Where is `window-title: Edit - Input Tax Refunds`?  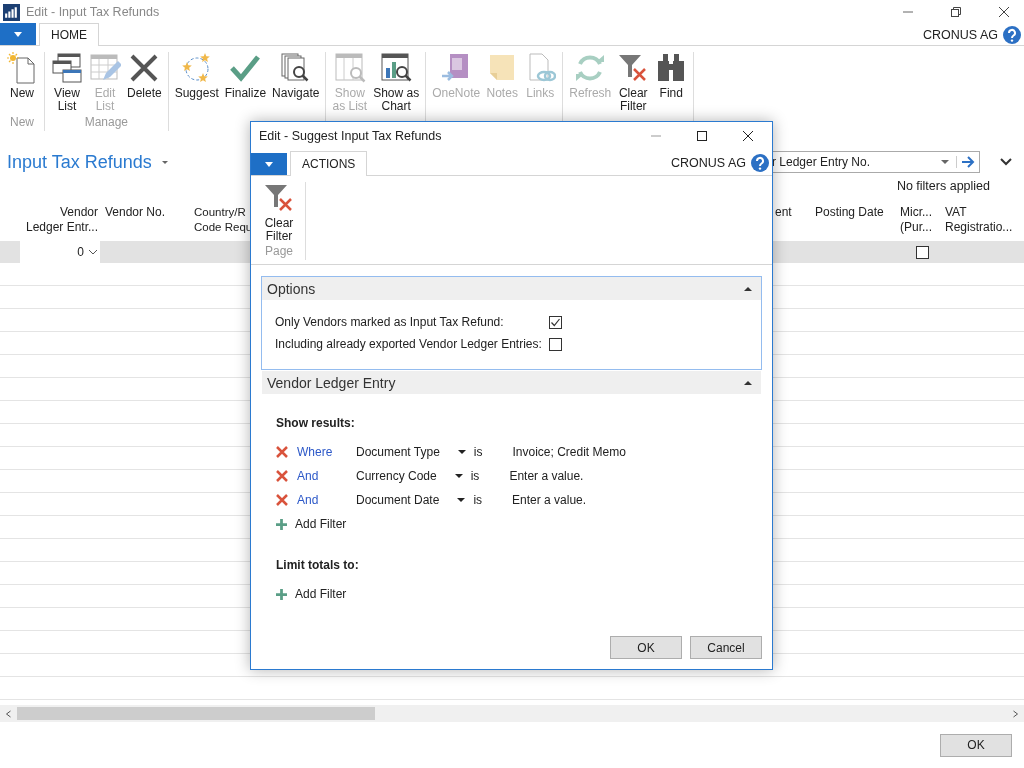 window-title: Edit - Input Tax Refunds is located at coordinates (93, 12).